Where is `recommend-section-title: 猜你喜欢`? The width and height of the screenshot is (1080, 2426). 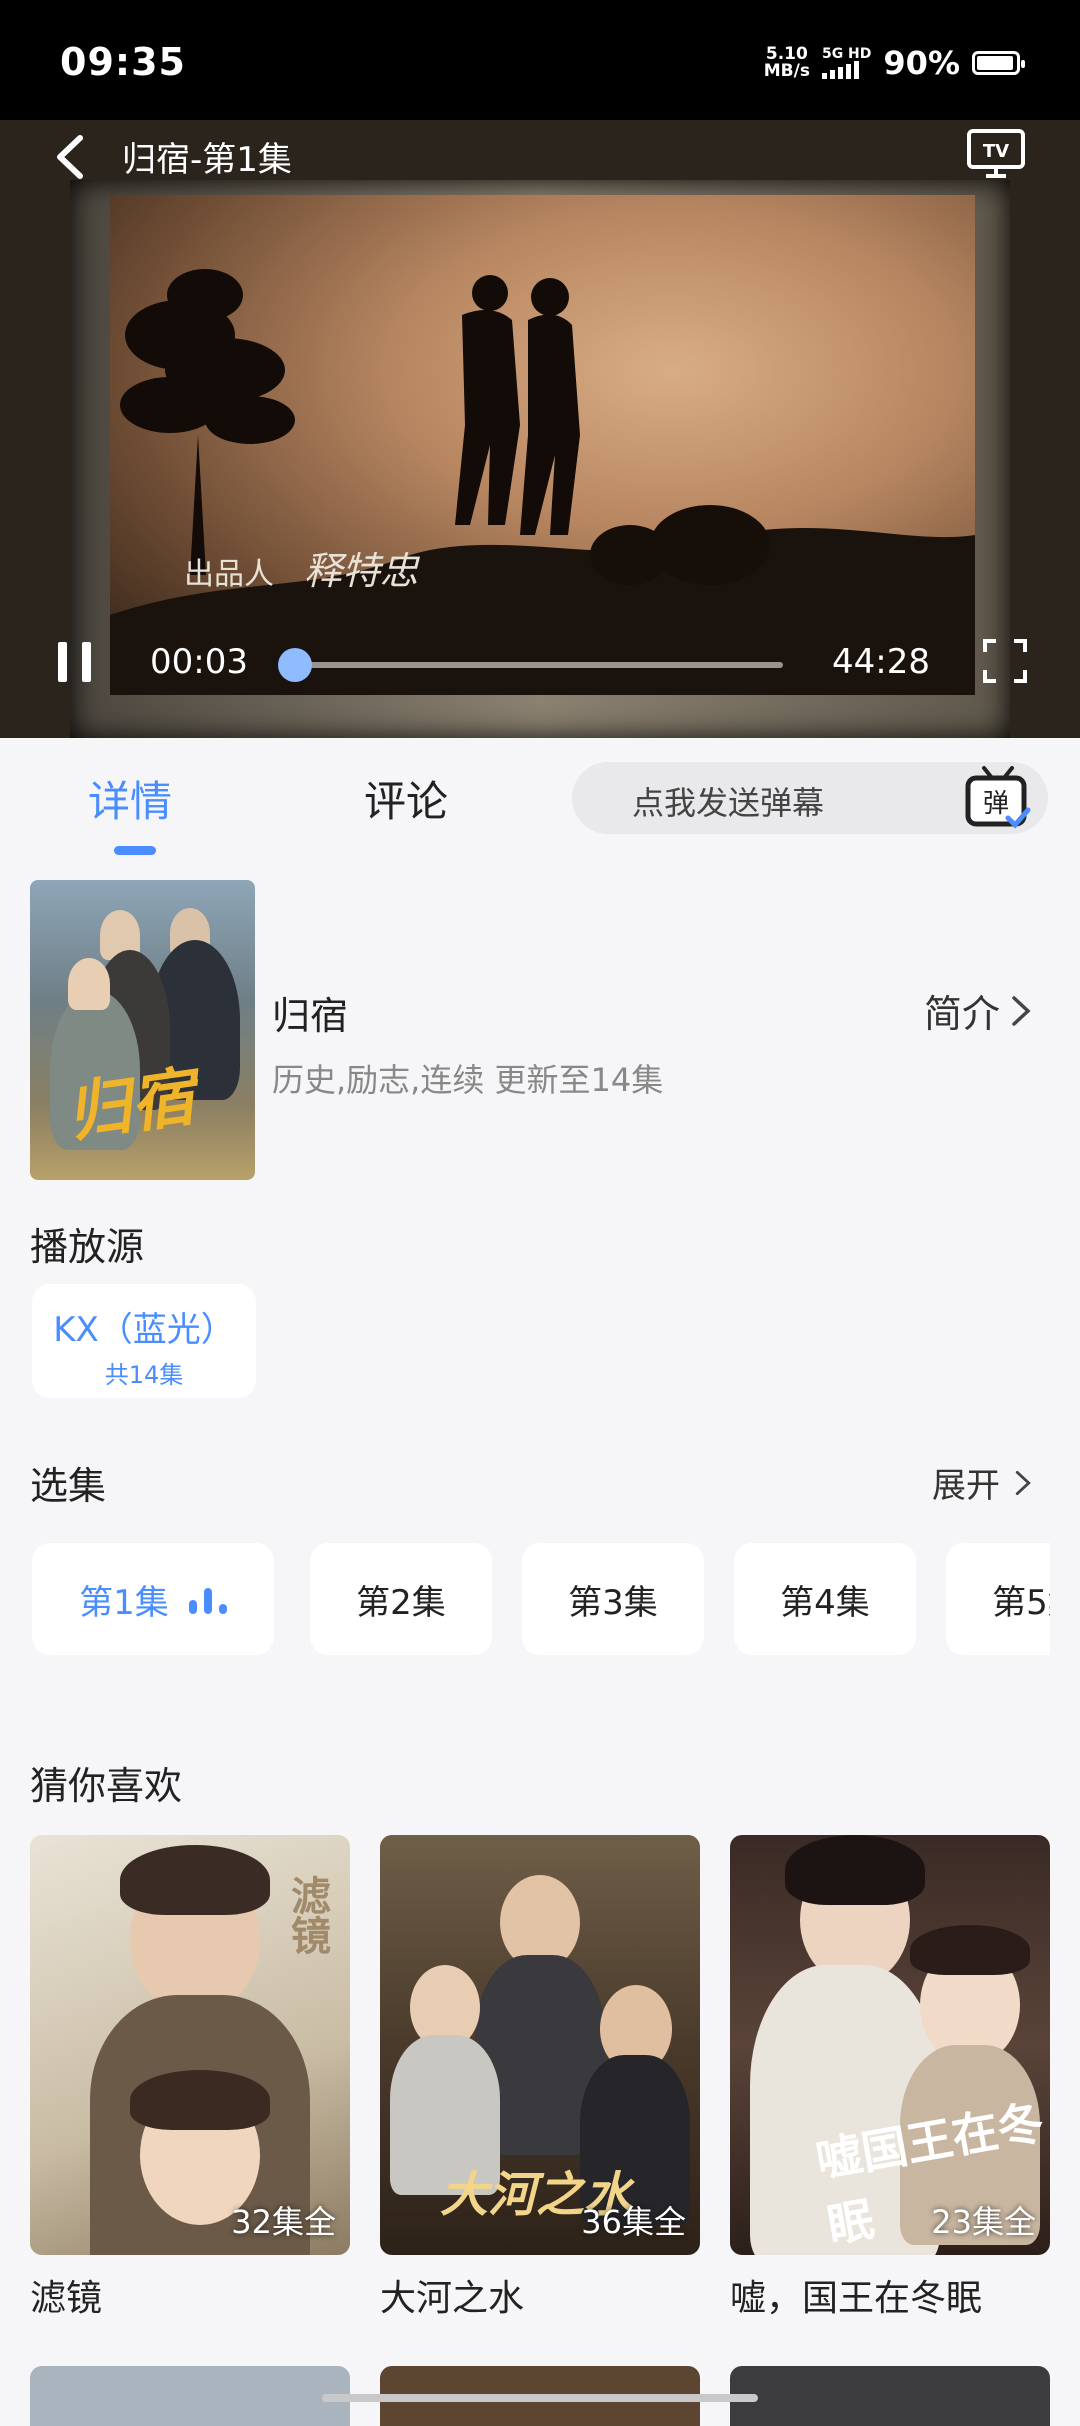 recommend-section-title: 猜你喜欢 is located at coordinates (106, 1782).